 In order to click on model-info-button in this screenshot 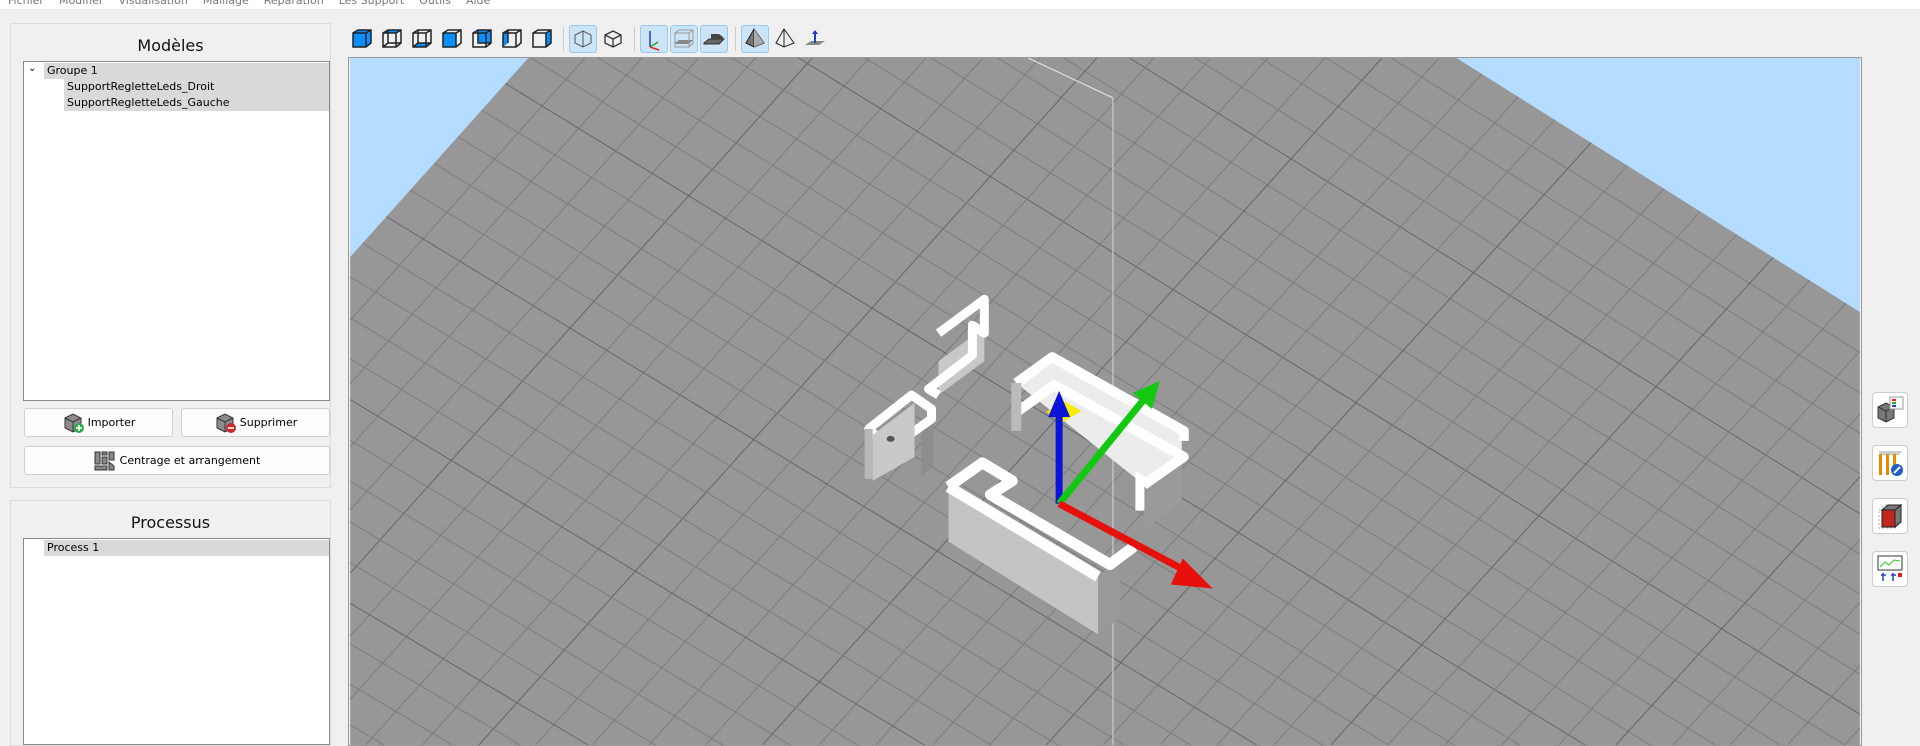, I will do `click(1890, 410)`.